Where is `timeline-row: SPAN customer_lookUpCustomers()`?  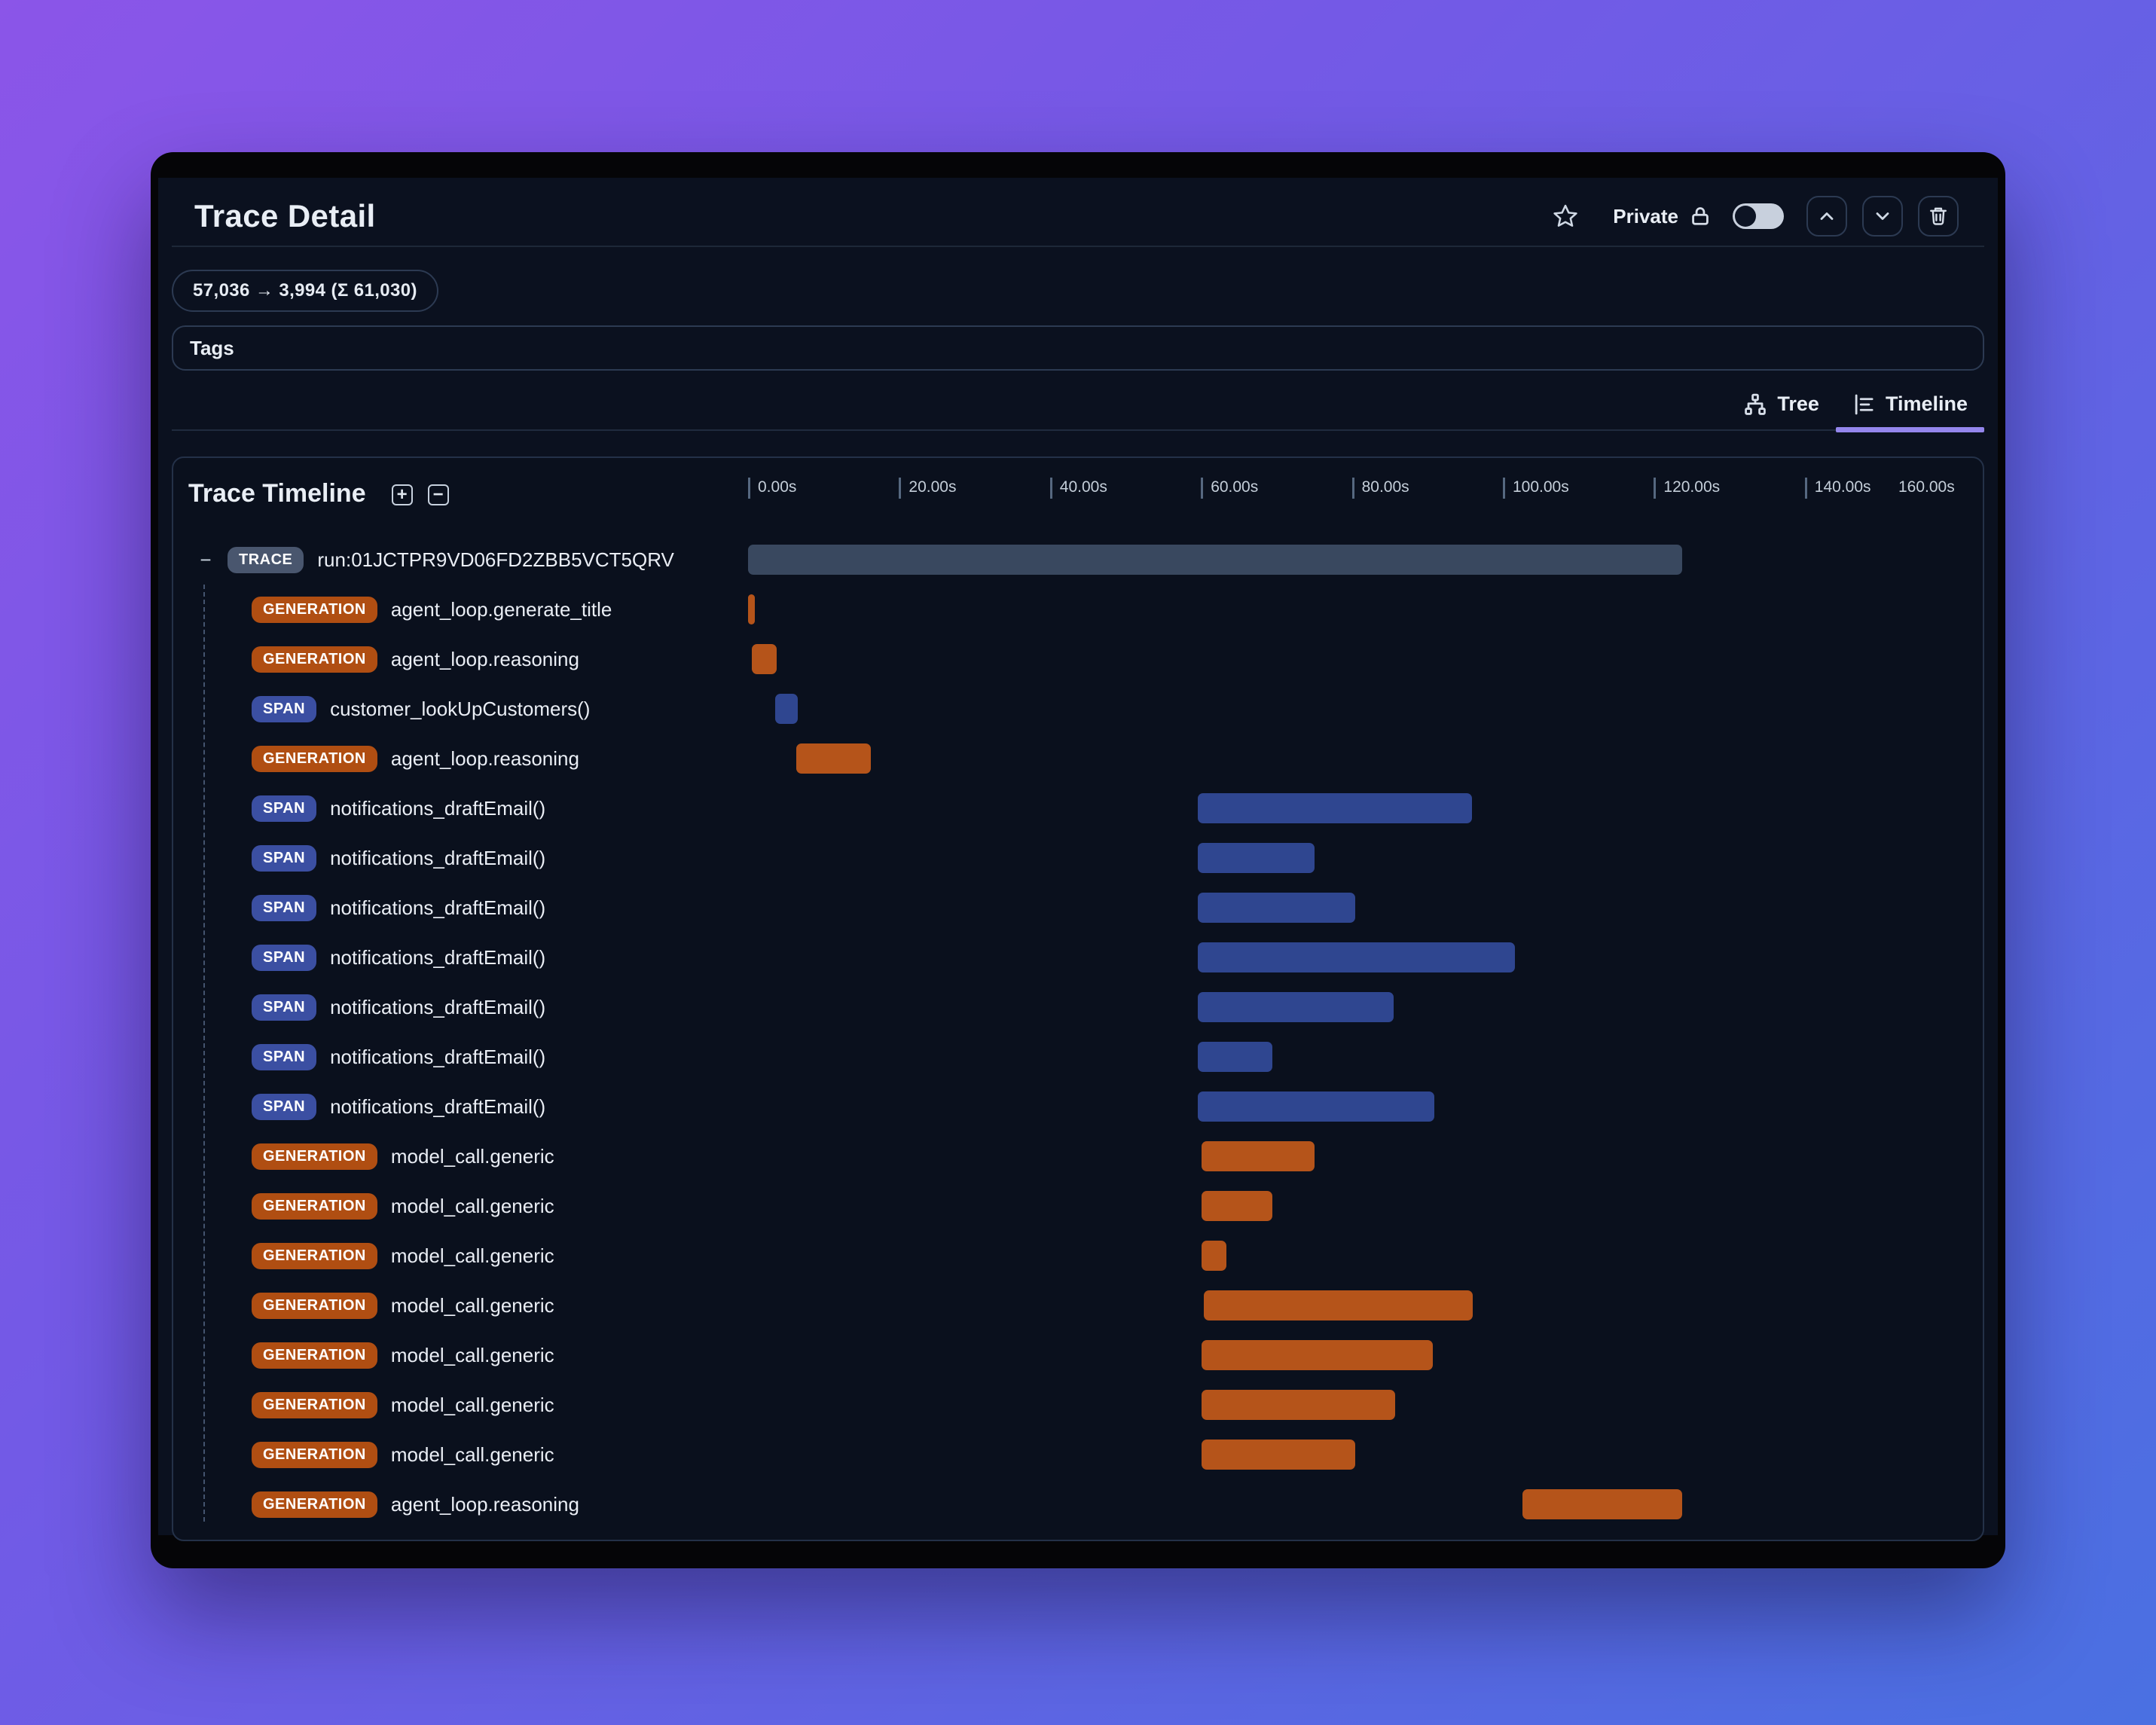 timeline-row: SPAN customer_lookUpCustomers() is located at coordinates (1078, 709).